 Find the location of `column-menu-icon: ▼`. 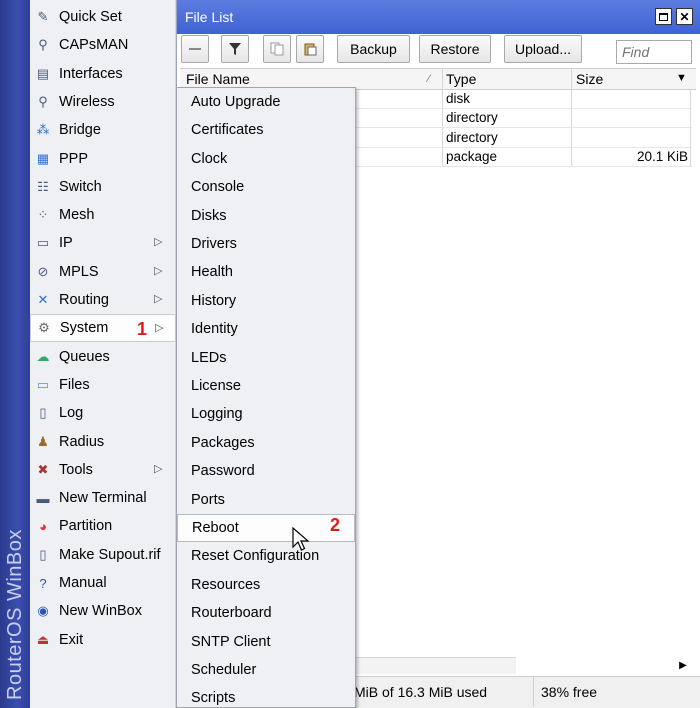

column-menu-icon: ▼ is located at coordinates (681, 78).